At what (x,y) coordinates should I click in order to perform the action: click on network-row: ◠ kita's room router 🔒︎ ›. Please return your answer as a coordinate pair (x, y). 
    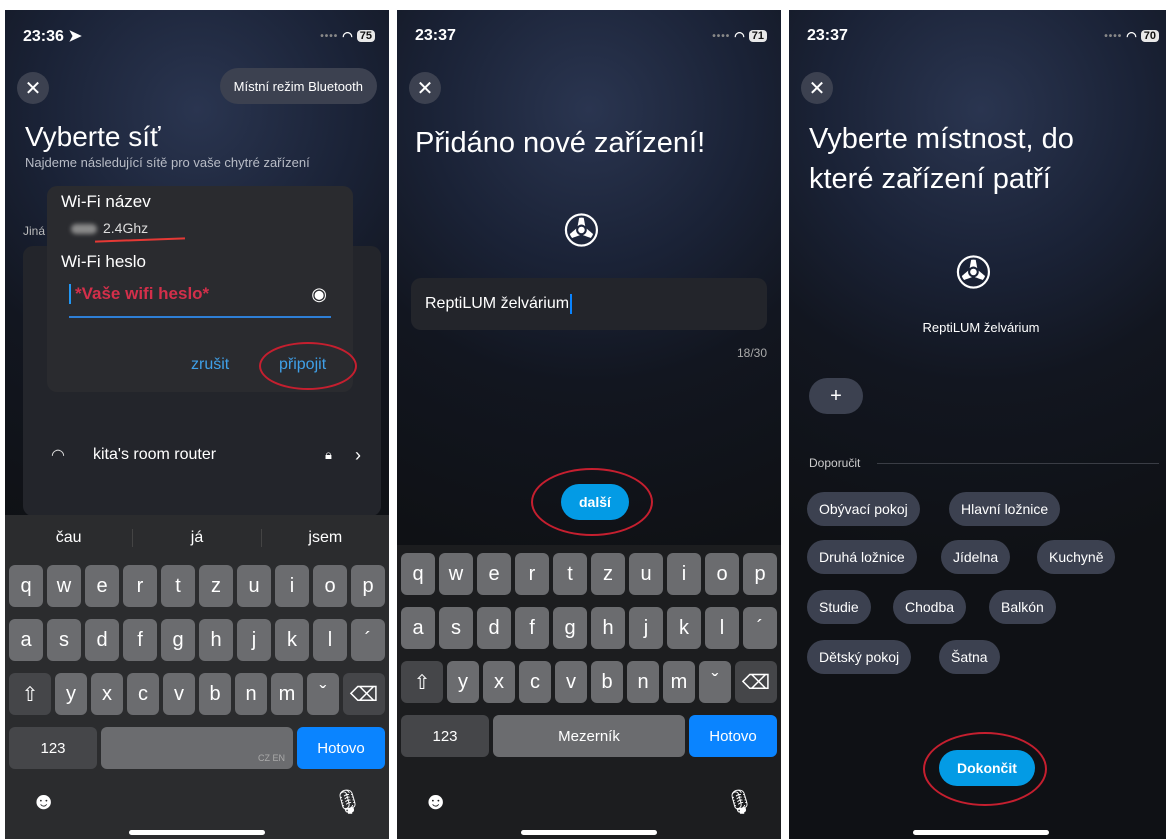
    Looking at the image, I should click on (202, 455).